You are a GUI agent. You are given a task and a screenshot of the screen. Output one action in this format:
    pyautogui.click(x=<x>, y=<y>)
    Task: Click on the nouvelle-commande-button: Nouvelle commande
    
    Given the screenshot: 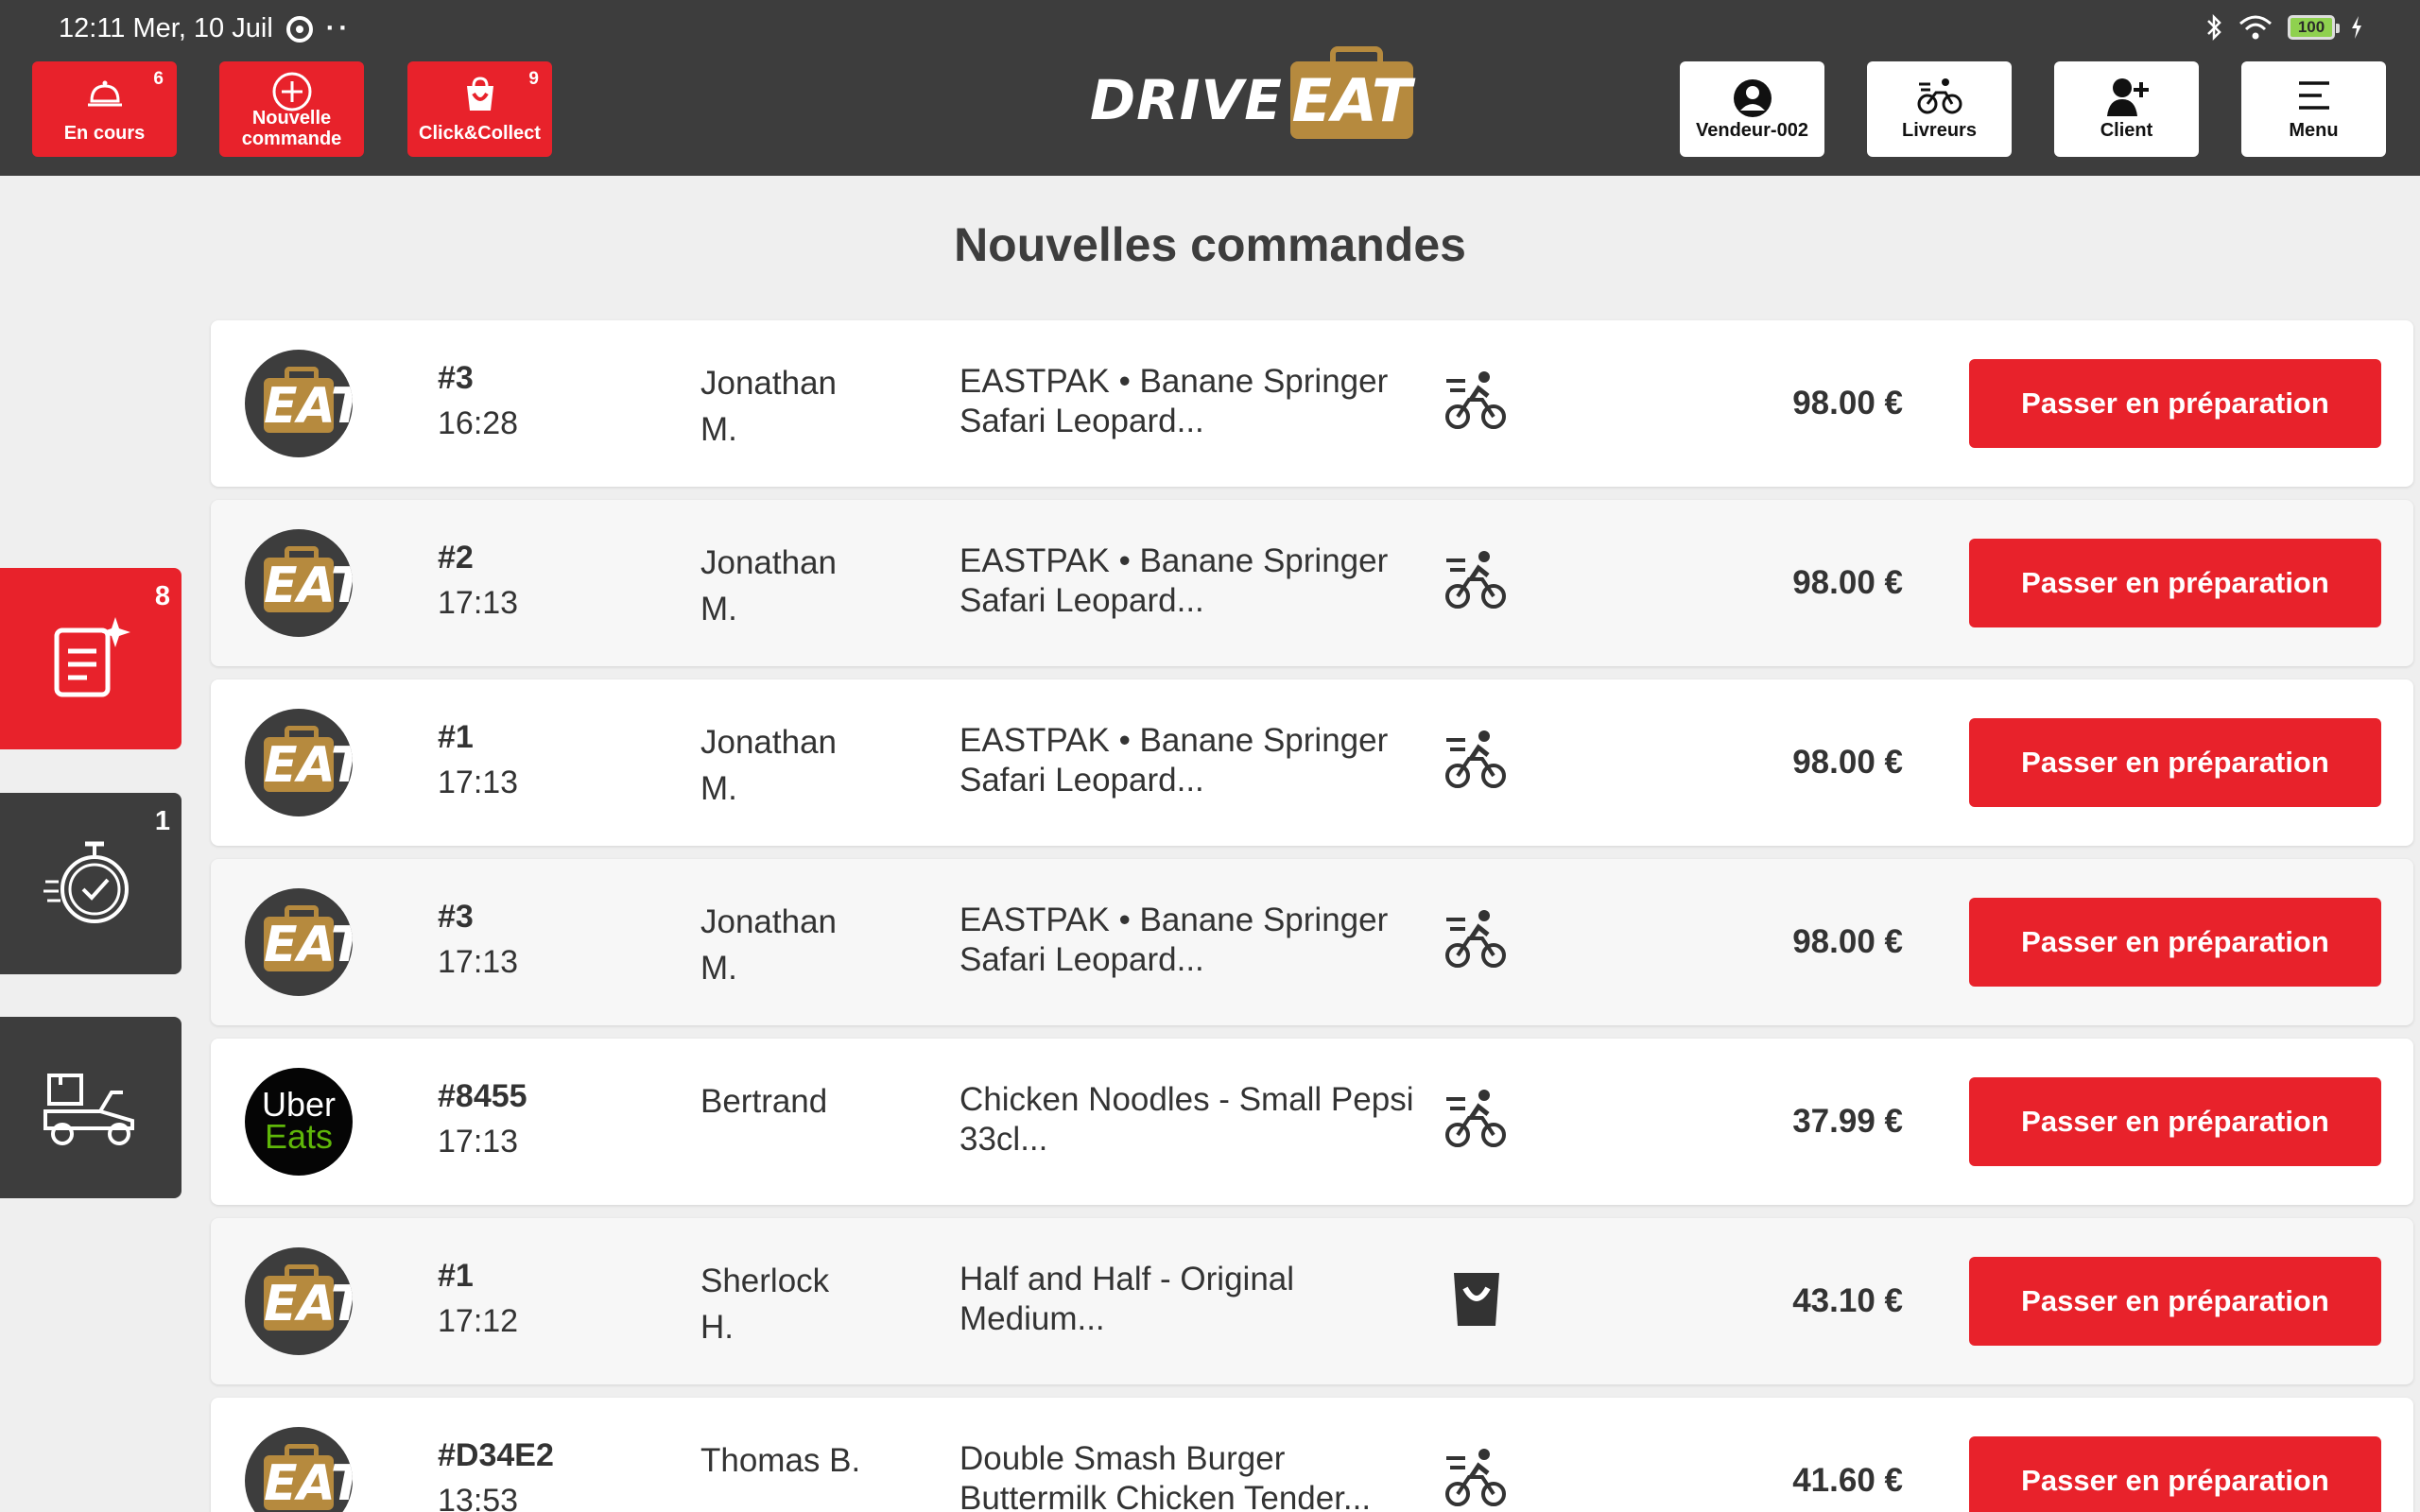 What is the action you would take?
    pyautogui.click(x=291, y=109)
    